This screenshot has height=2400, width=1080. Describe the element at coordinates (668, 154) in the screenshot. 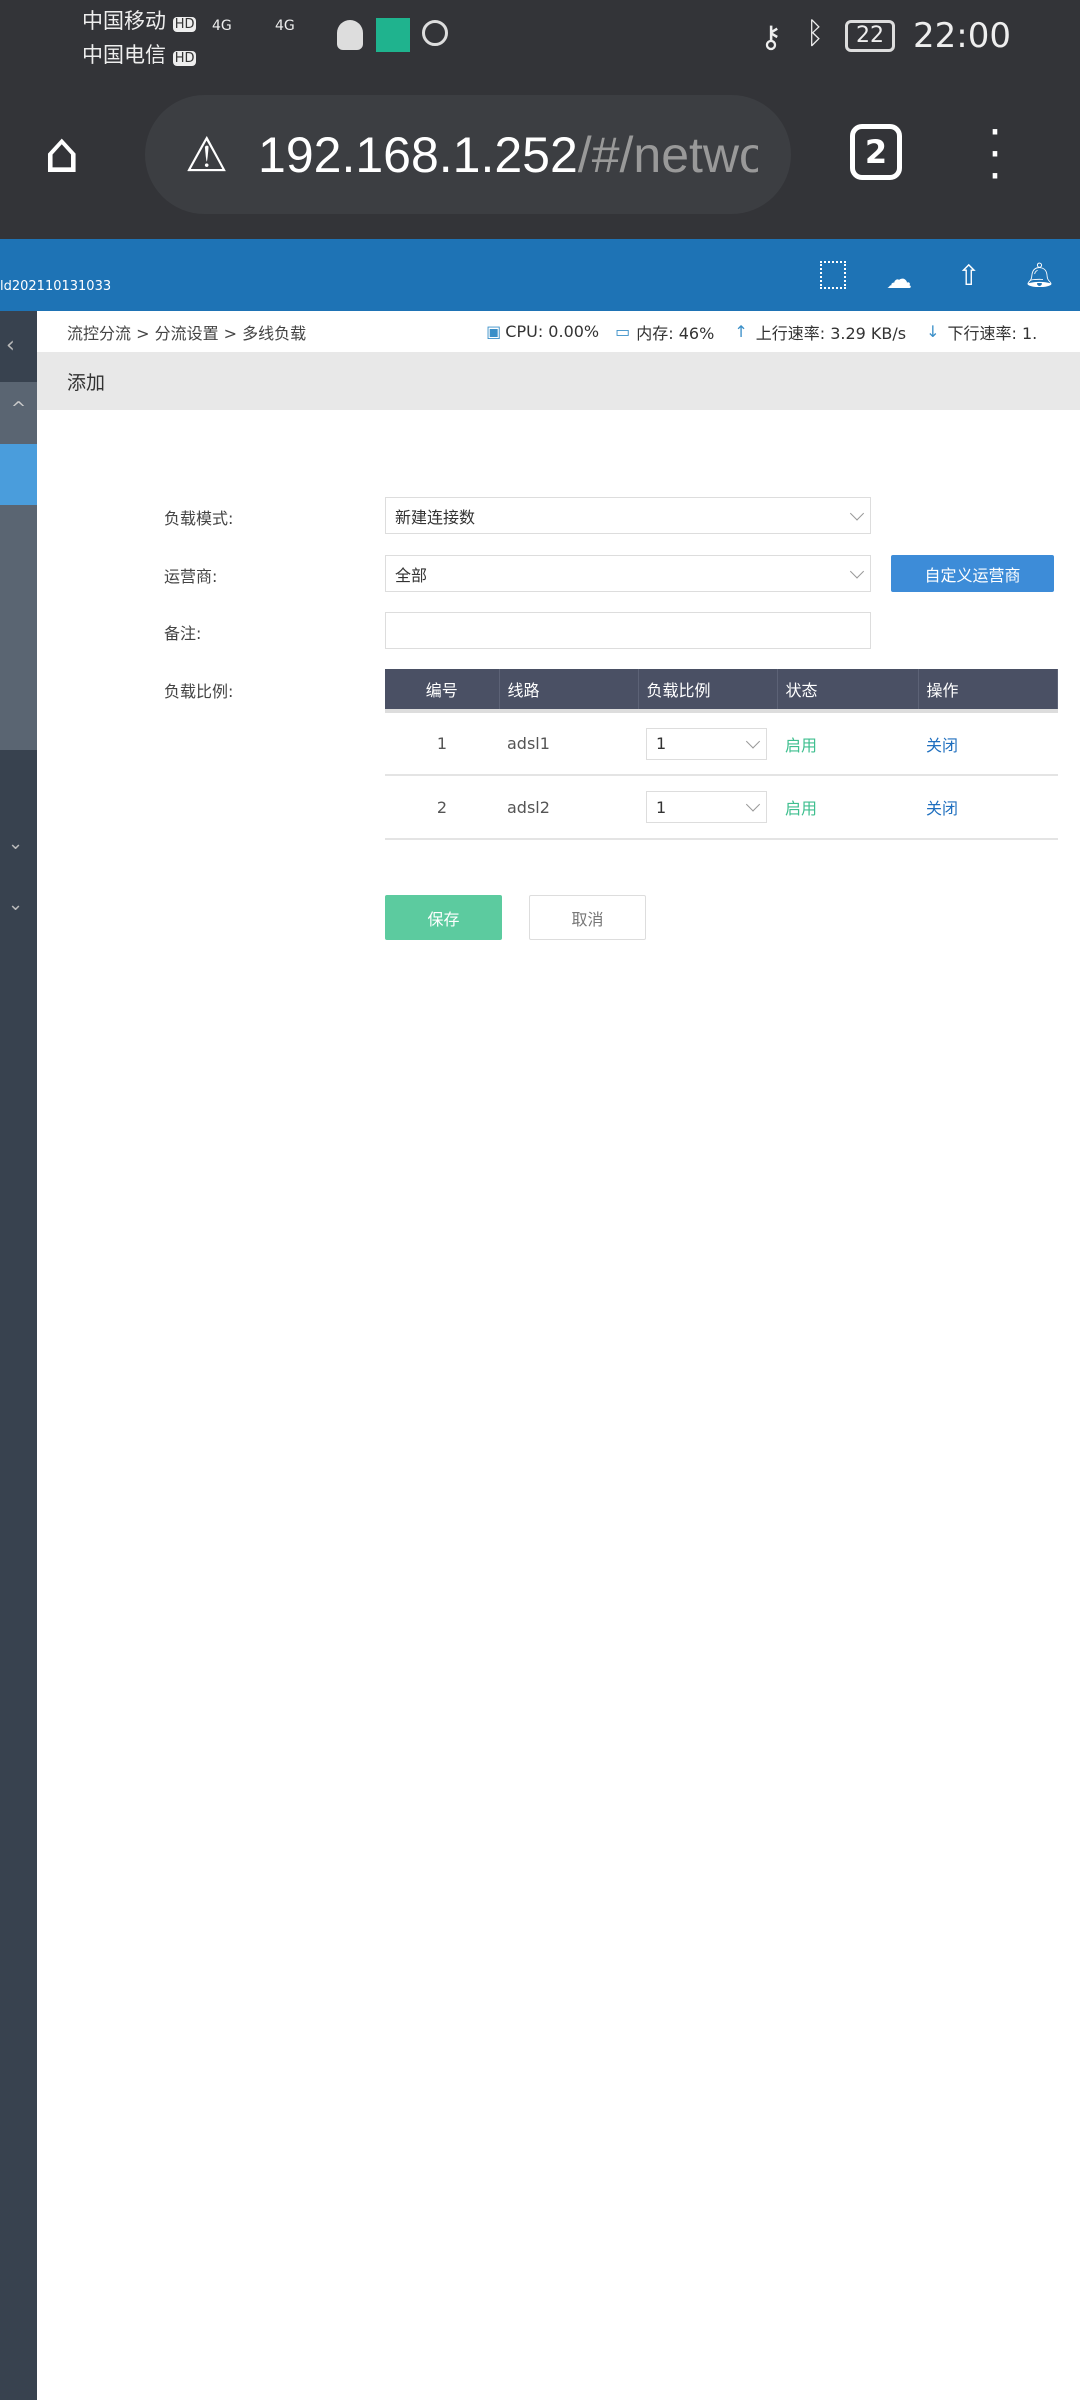

I see `url-path: /#/netwo` at that location.